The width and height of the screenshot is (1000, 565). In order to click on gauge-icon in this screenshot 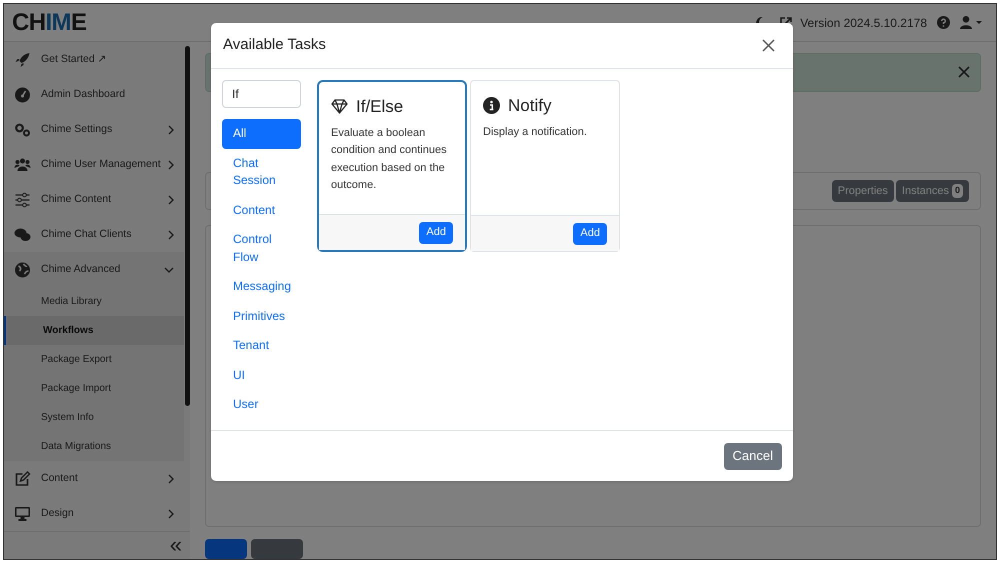, I will do `click(22, 94)`.